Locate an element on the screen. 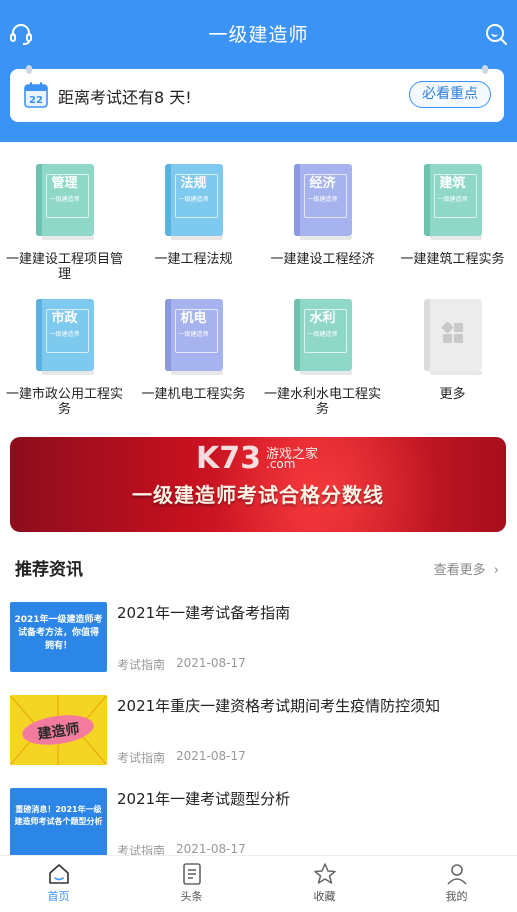  bottom-nav: 首页 头条 收藏 我的 is located at coordinates (258, 883).